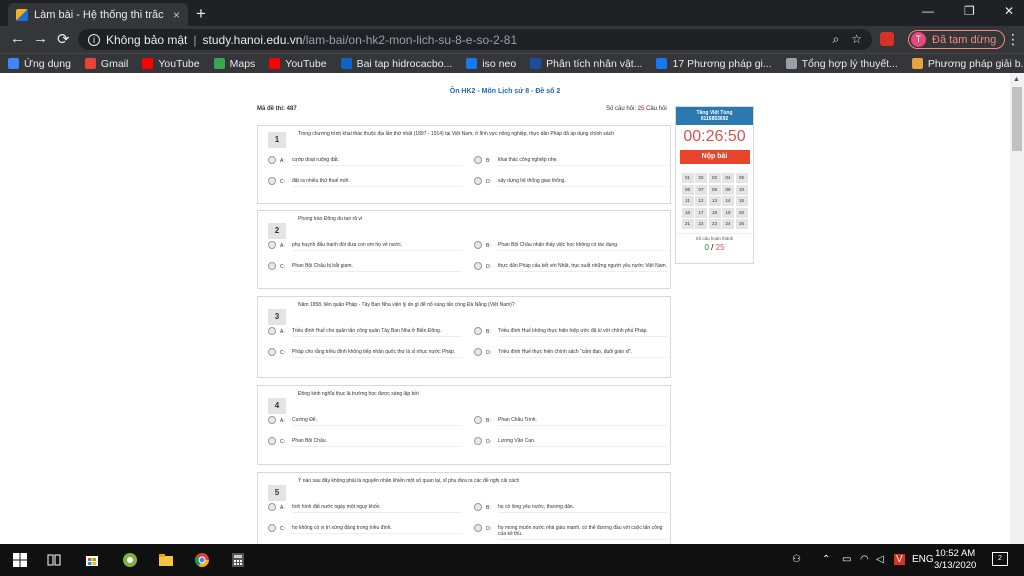 This screenshot has width=1024, height=576. What do you see at coordinates (728, 189) in the screenshot?
I see `question-nav-cell: 09` at bounding box center [728, 189].